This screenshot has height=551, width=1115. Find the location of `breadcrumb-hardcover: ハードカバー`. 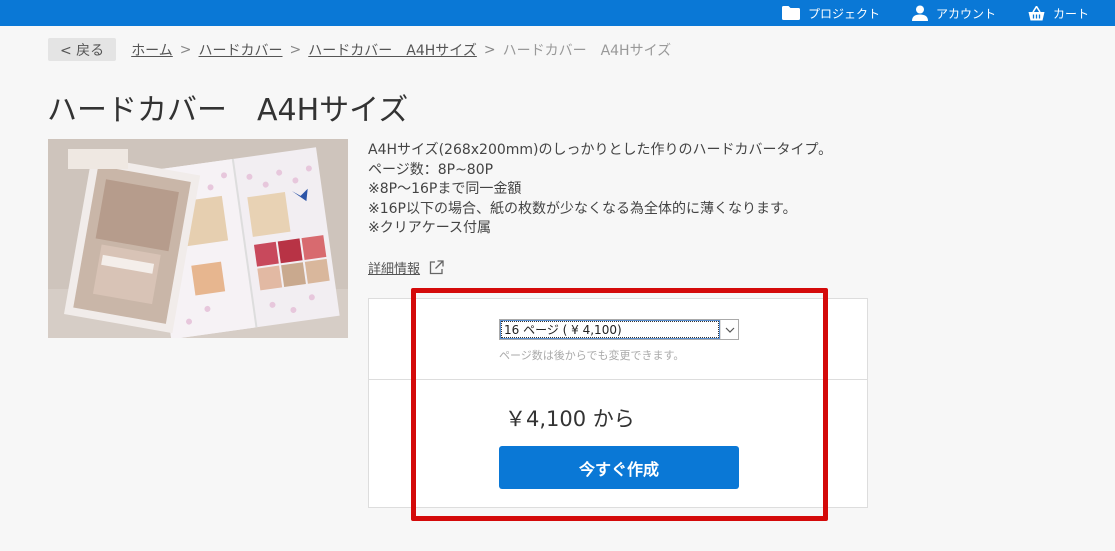

breadcrumb-hardcover: ハードカバー is located at coordinates (241, 50).